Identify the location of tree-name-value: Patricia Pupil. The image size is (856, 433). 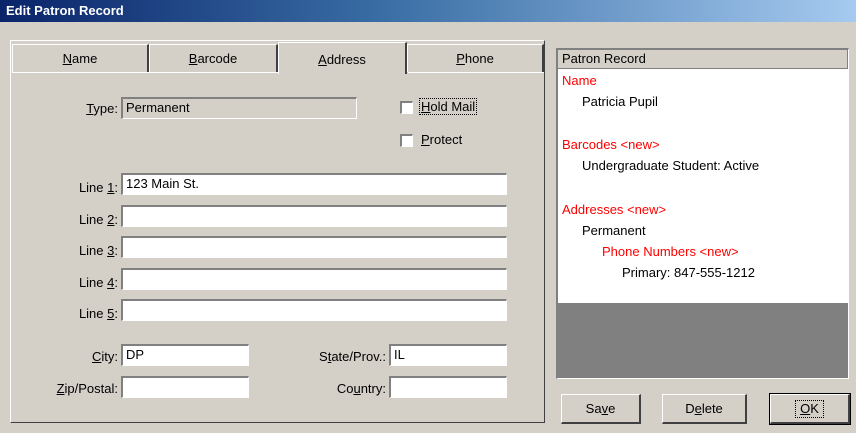
(620, 101).